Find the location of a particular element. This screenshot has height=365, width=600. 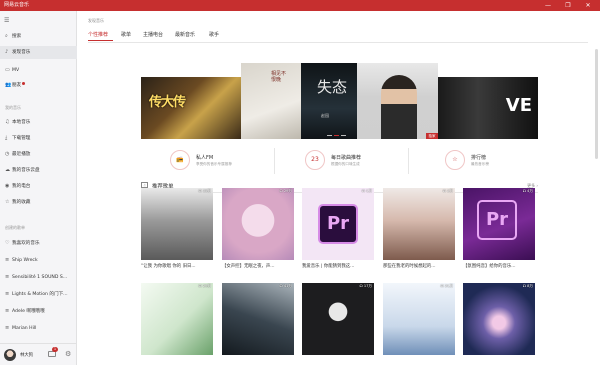

play-count: ☊ 35万 is located at coordinates (204, 191).